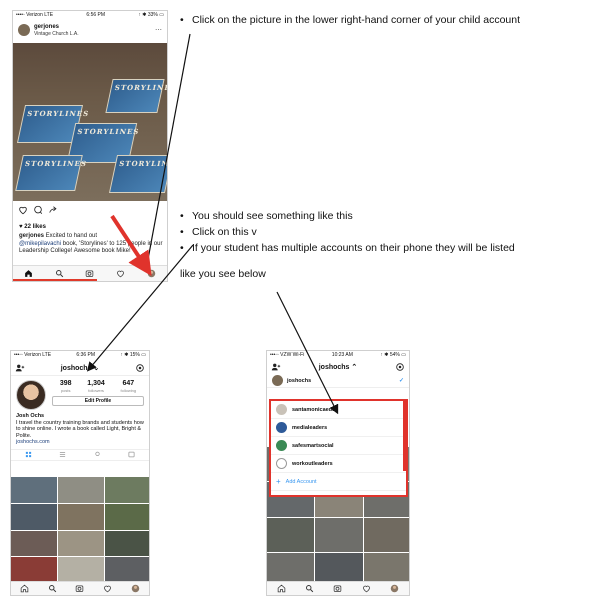 This screenshot has width=608, height=598. What do you see at coordinates (66, 386) in the screenshot?
I see `posts-stat: 398 posts` at bounding box center [66, 386].